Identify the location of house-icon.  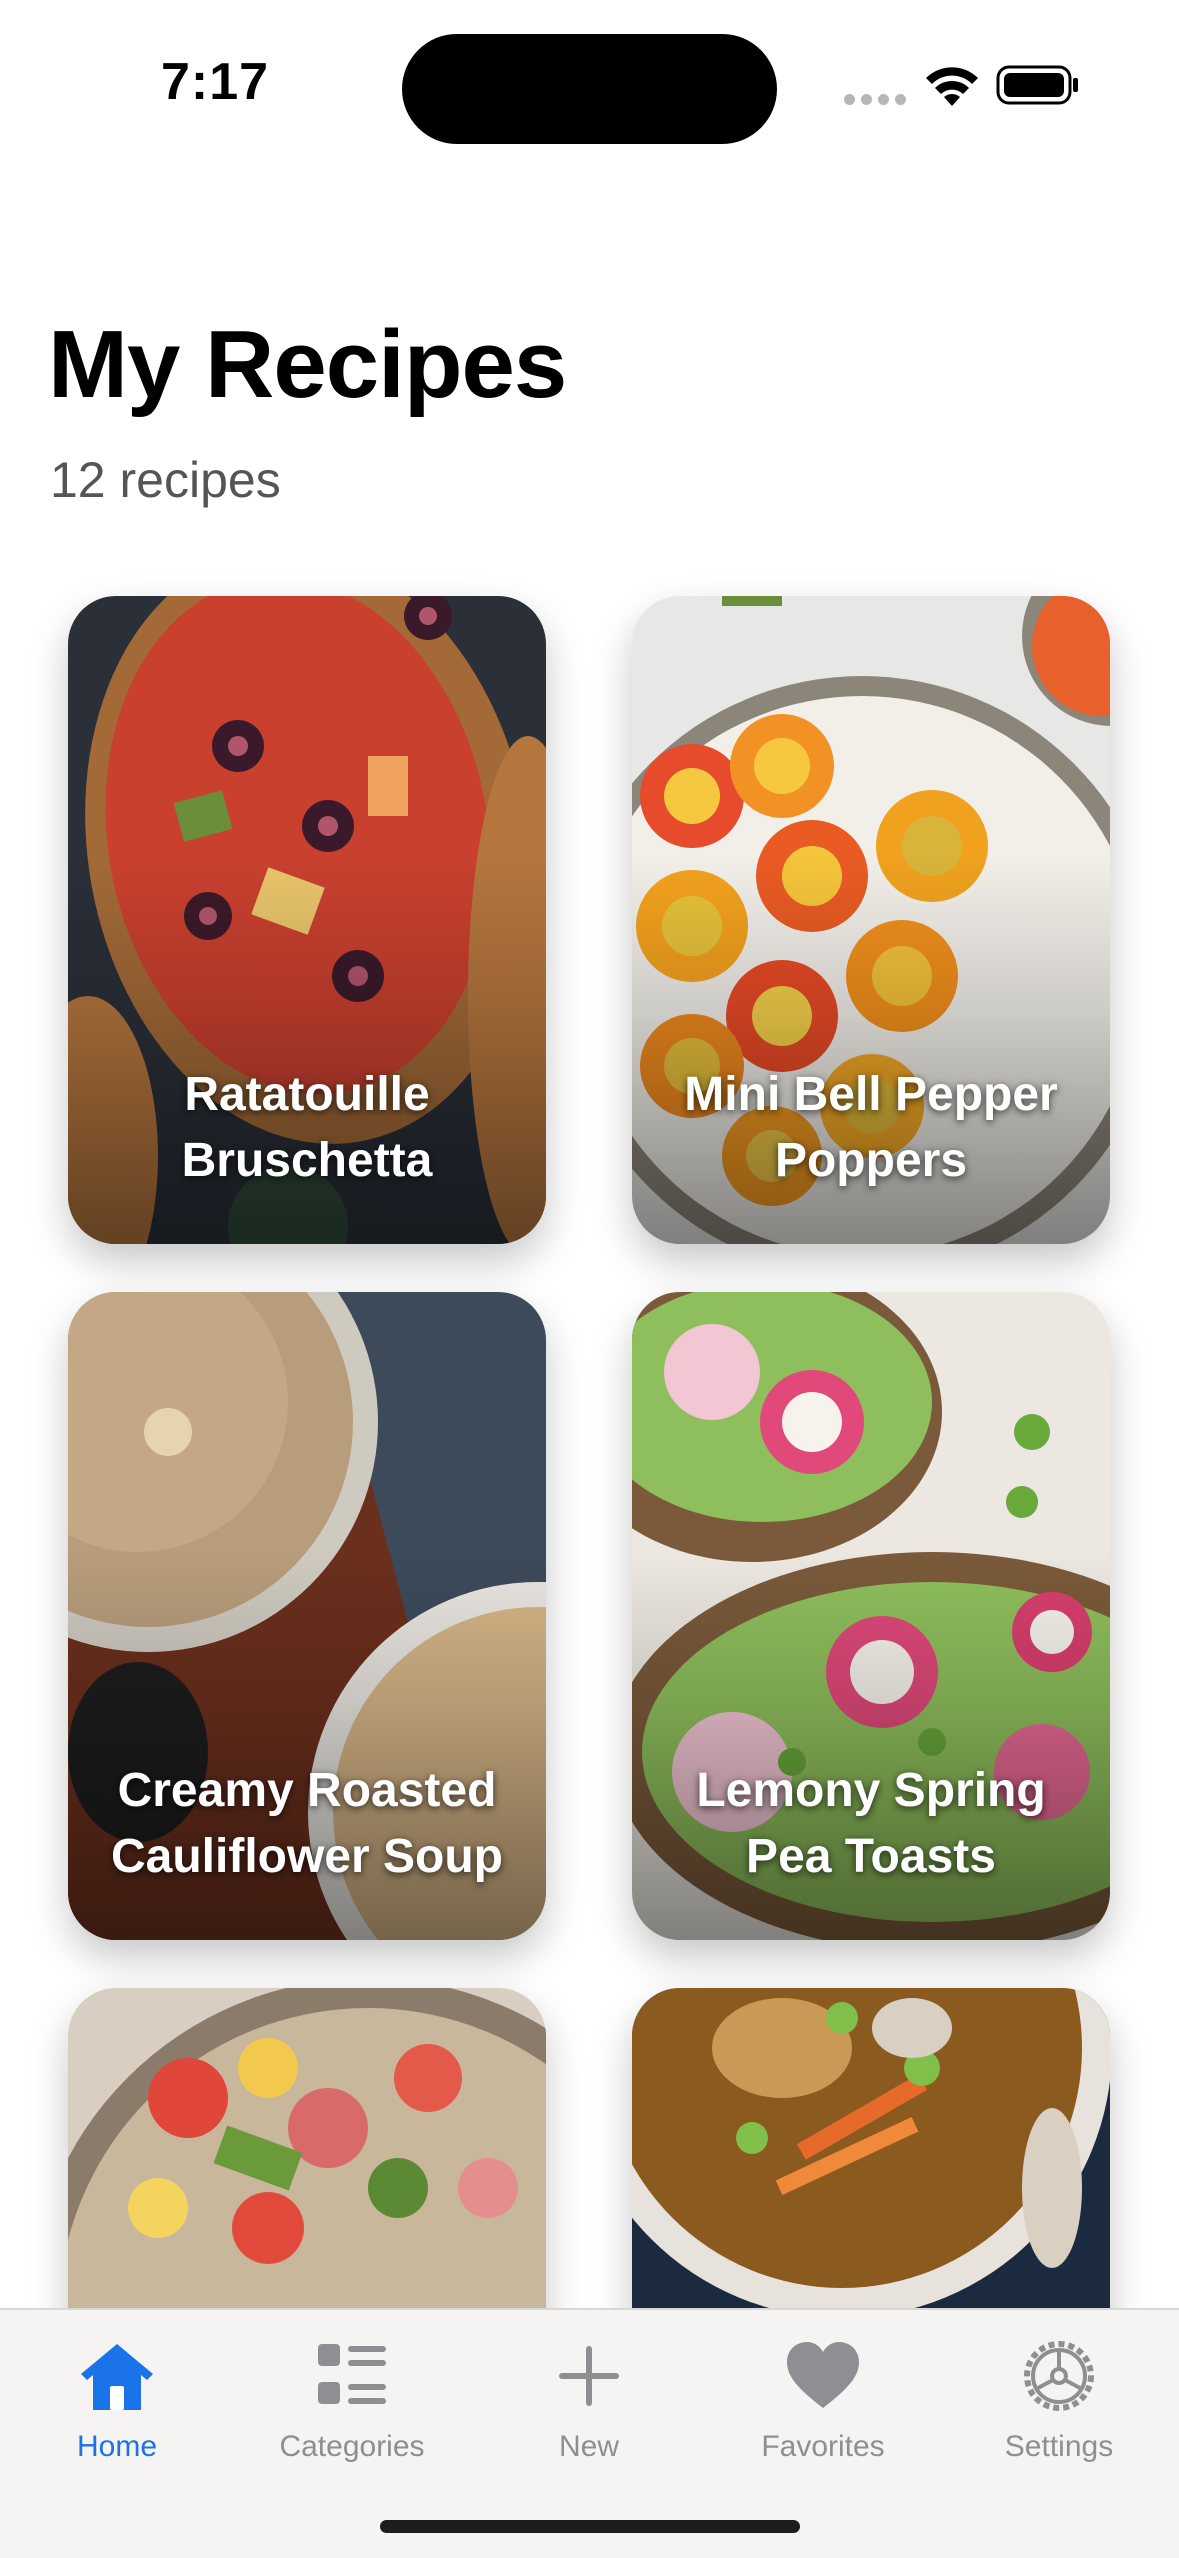
(117, 2377).